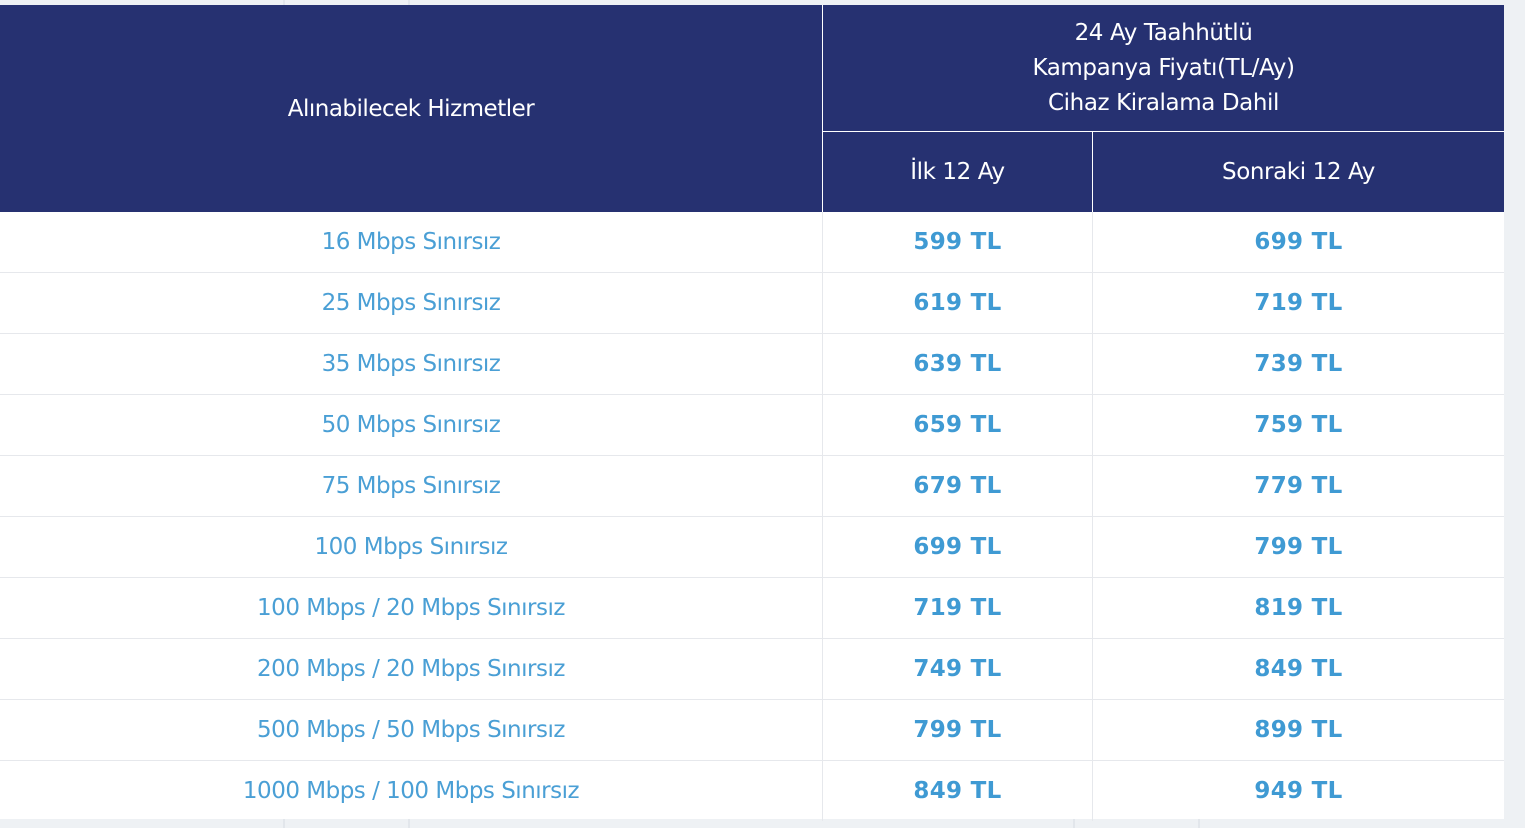  I want to click on service-name-cell: 100 Mbps Sınırsız, so click(411, 547).